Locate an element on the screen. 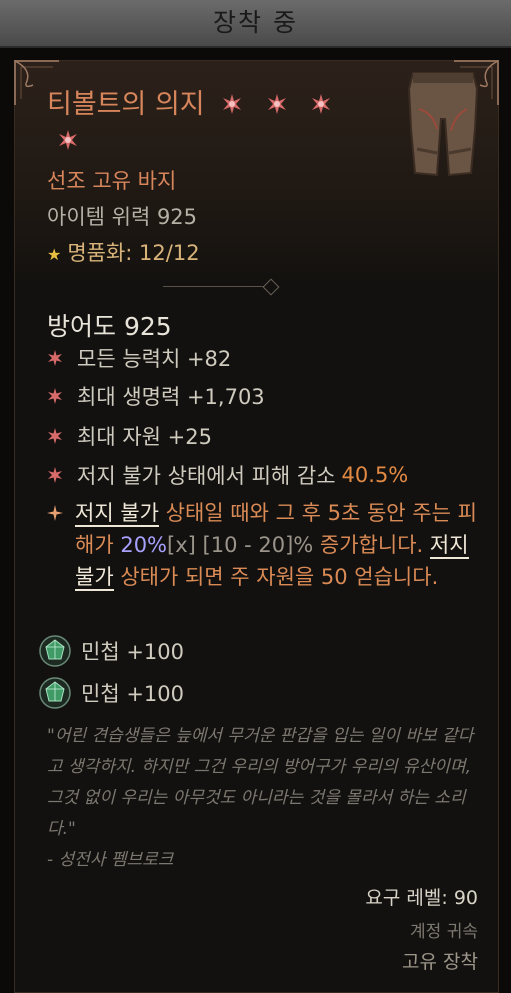  unique-power-fragment: 상태가 되면 주 자원을 50 얻습니다. is located at coordinates (276, 577).